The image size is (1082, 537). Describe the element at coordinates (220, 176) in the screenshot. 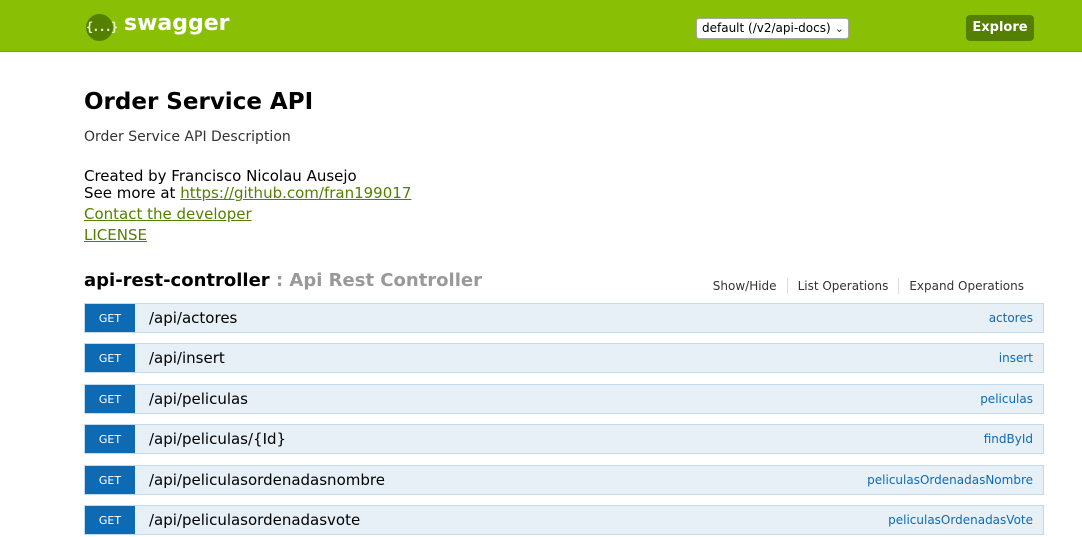

I see `created-by: Created by Francisco Nicolau Ausejo` at that location.